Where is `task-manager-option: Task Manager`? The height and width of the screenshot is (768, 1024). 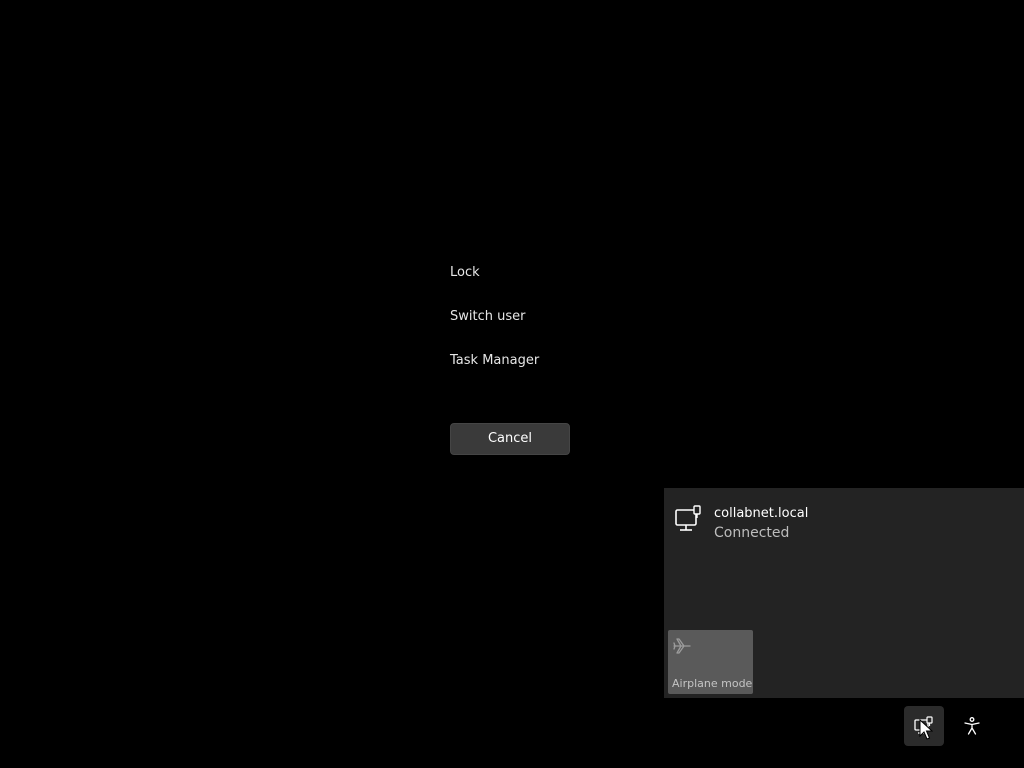 task-manager-option: Task Manager is located at coordinates (494, 361).